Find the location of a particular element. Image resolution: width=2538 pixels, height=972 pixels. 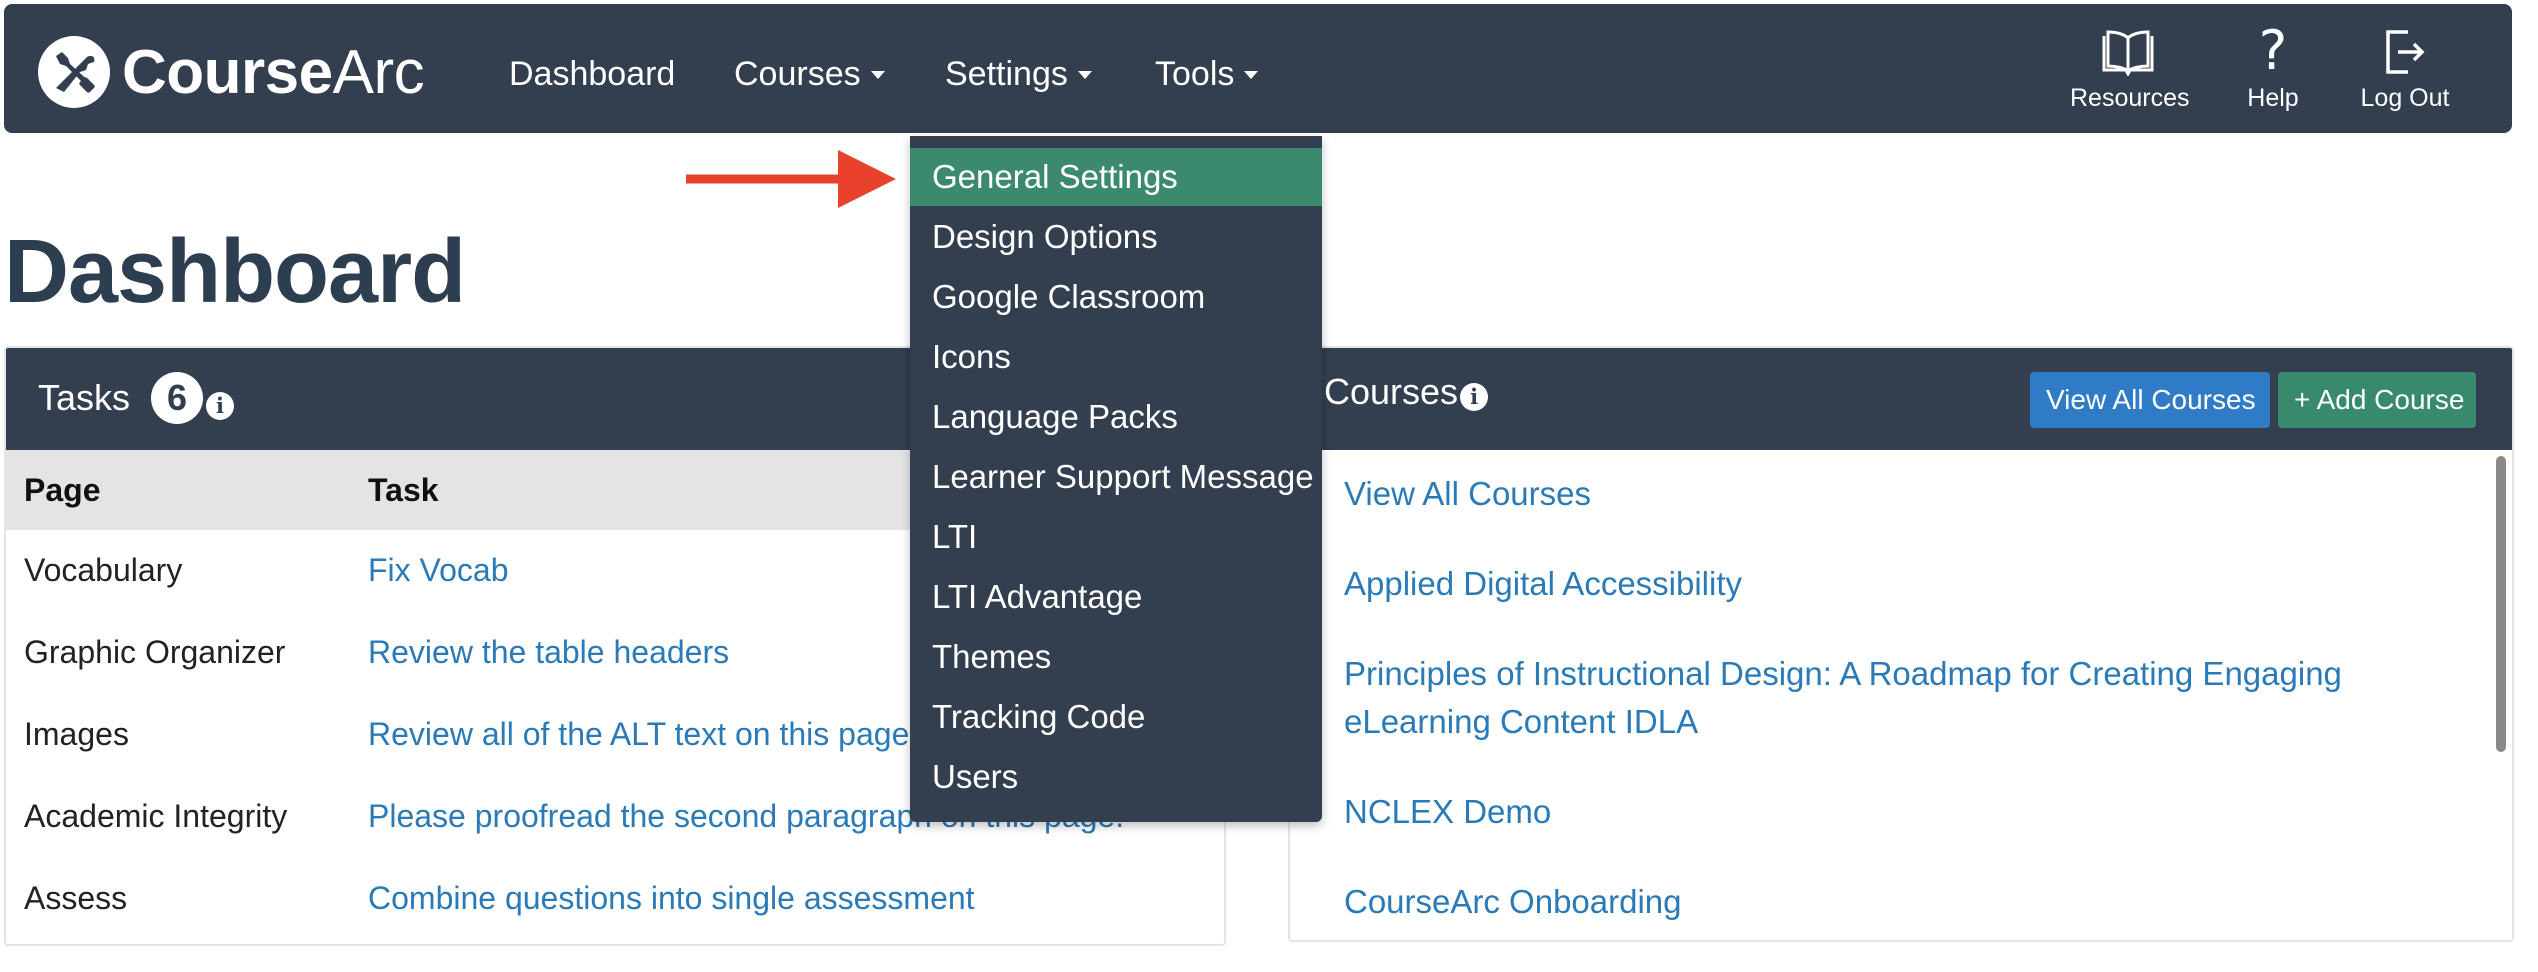

resources-label: Resources is located at coordinates (2130, 98).